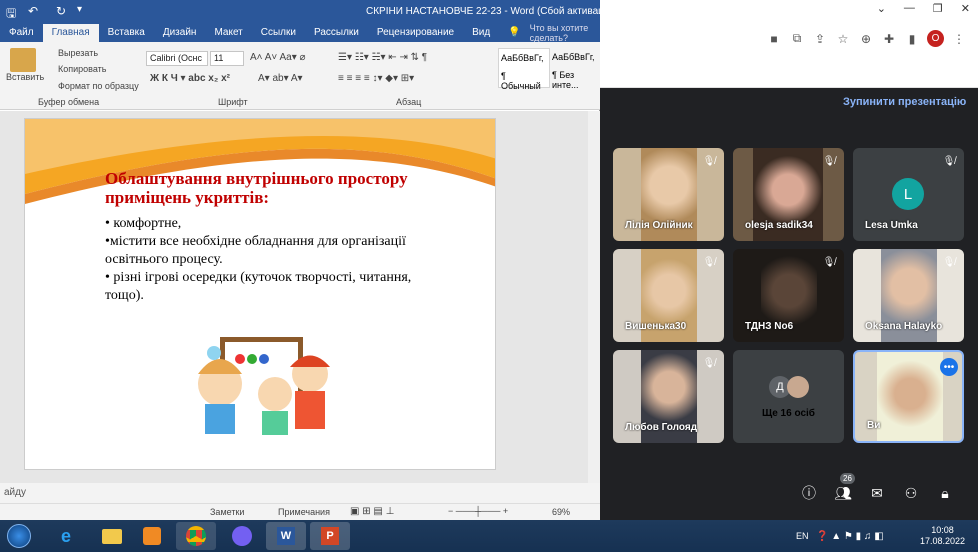 This screenshot has width=978, height=552. I want to click on profile-avatar: O, so click(935, 38).